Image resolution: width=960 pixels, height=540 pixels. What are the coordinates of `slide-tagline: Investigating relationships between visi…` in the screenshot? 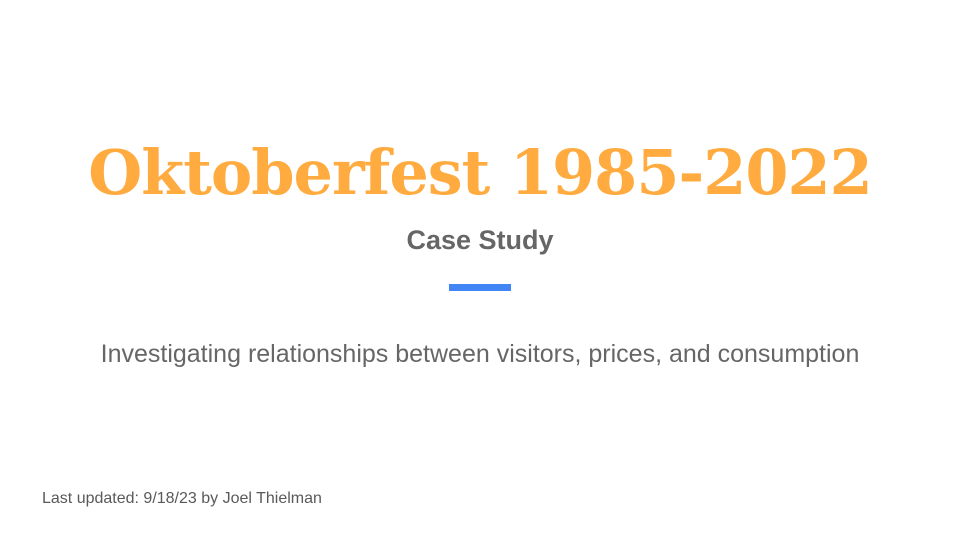 It's located at (480, 354).